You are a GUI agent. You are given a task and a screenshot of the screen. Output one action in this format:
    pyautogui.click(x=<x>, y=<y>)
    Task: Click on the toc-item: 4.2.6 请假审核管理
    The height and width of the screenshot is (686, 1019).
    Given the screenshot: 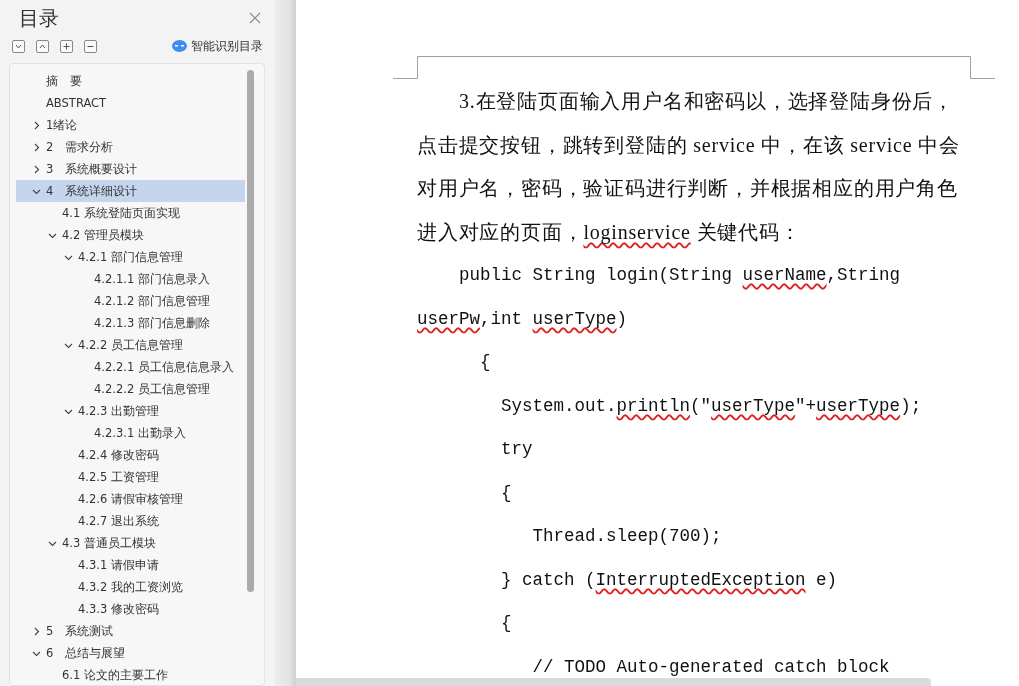 What is the action you would take?
    pyautogui.click(x=130, y=499)
    